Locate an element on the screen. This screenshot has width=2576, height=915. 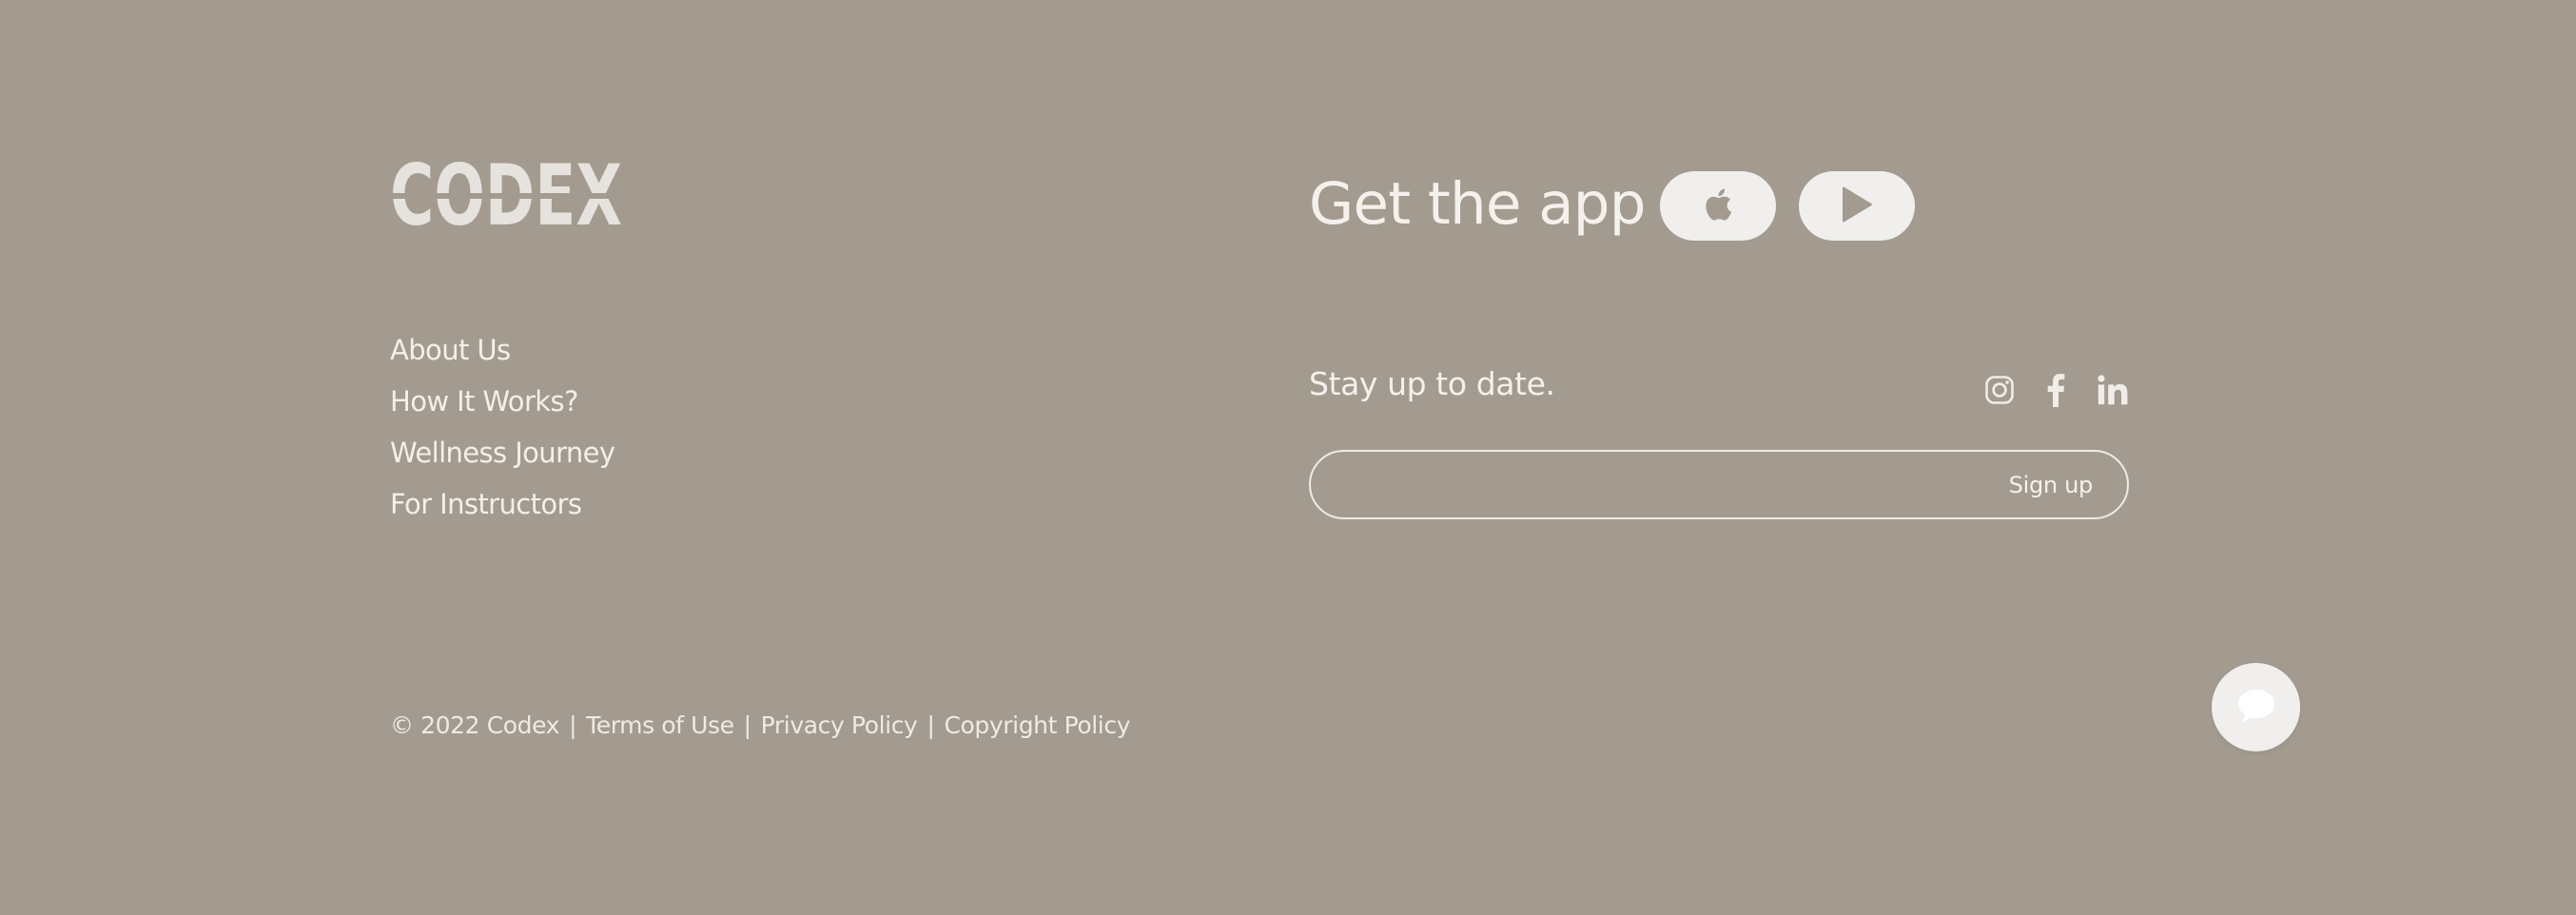
newsletter-form: Sign up is located at coordinates (1719, 484).